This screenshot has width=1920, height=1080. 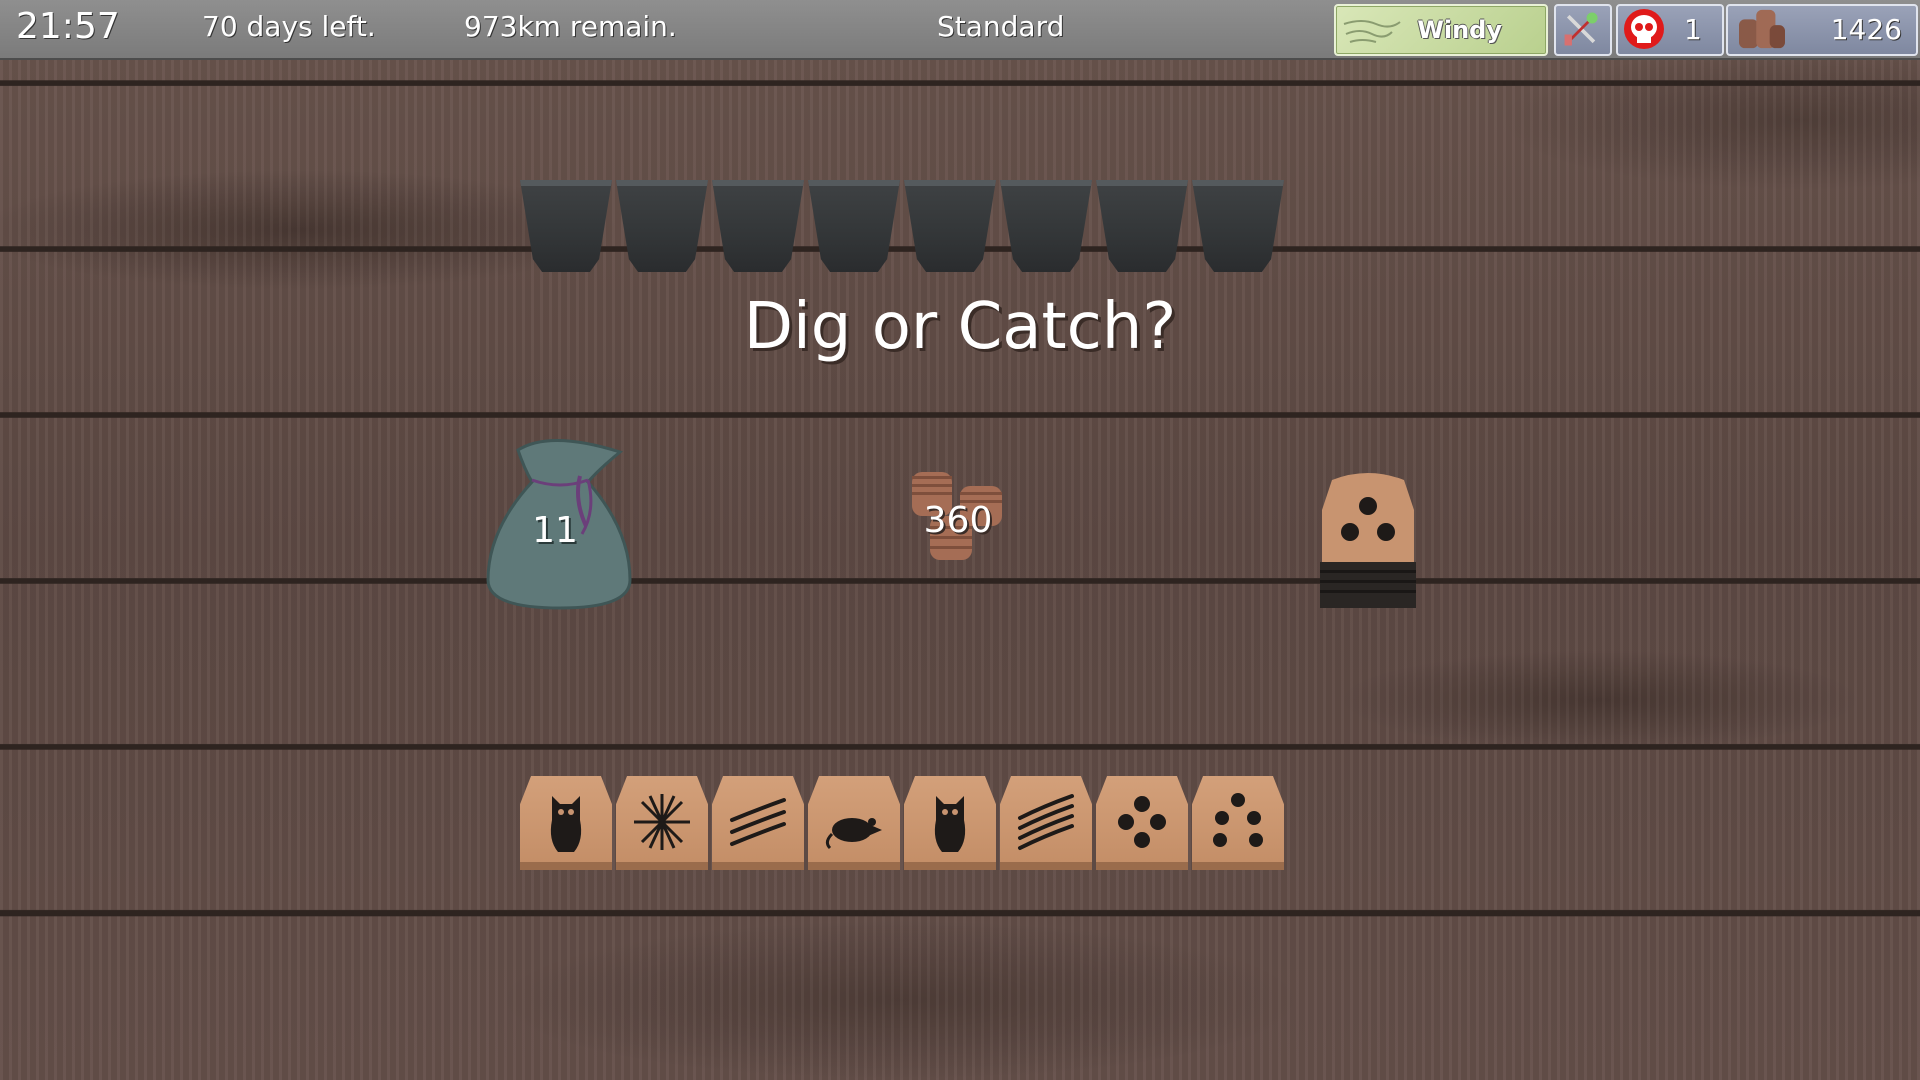 What do you see at coordinates (1762, 29) in the screenshot?
I see `coin-stack-icon` at bounding box center [1762, 29].